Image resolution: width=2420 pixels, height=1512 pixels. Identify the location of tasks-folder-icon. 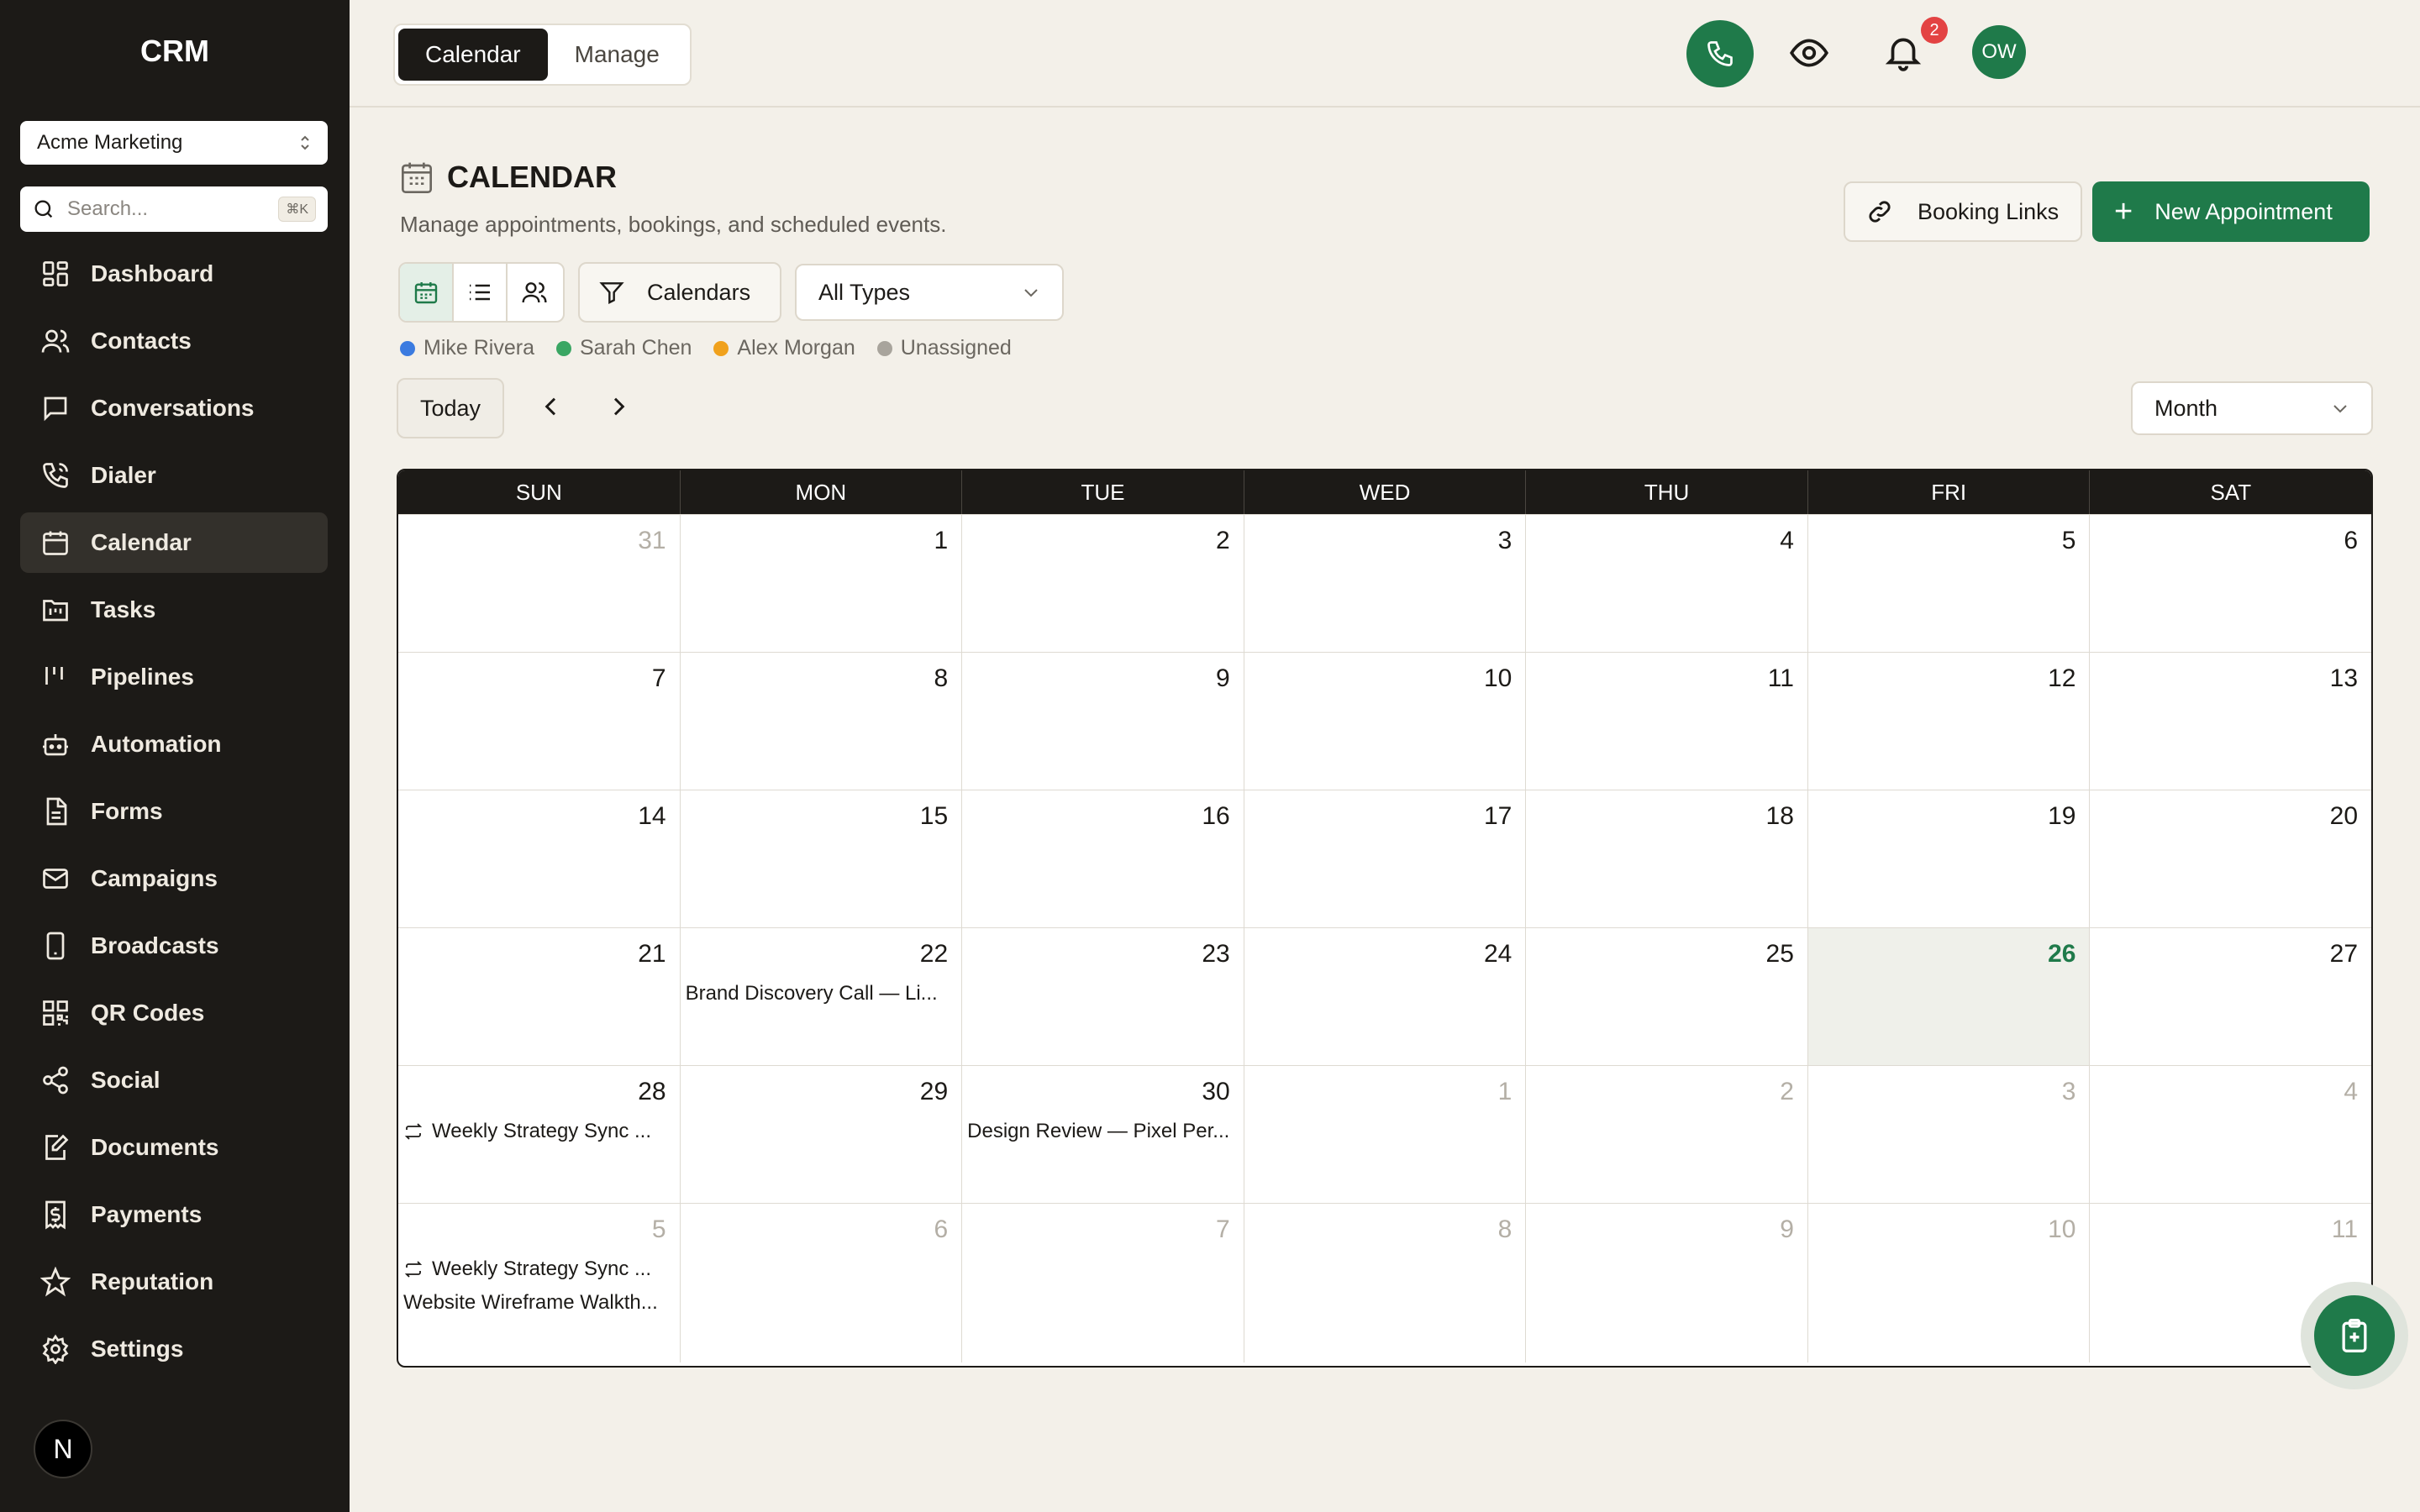
(65, 610).